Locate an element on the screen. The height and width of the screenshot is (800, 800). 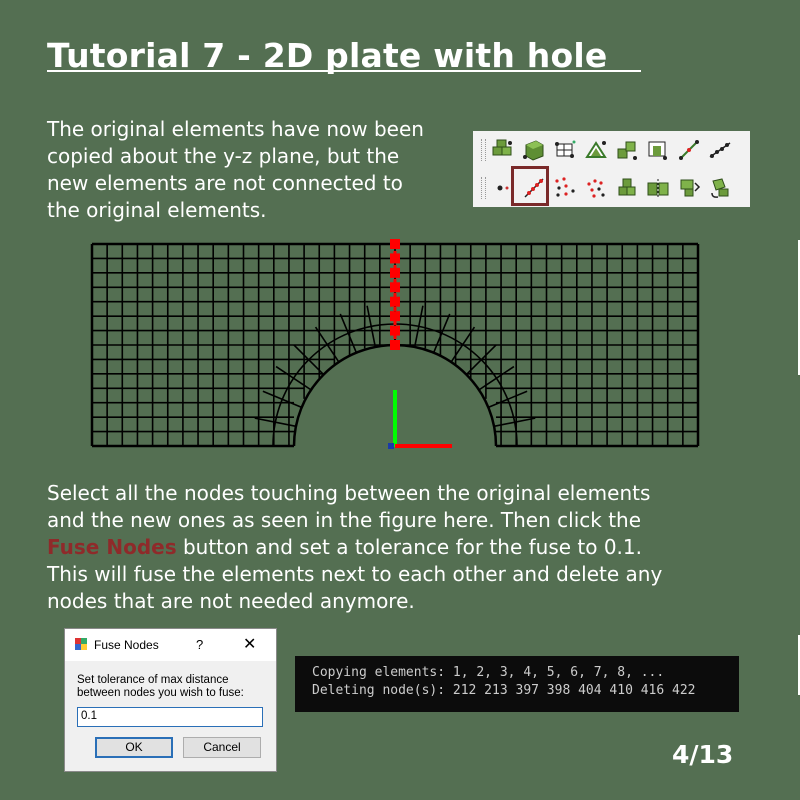
ok-button: OK is located at coordinates (134, 747).